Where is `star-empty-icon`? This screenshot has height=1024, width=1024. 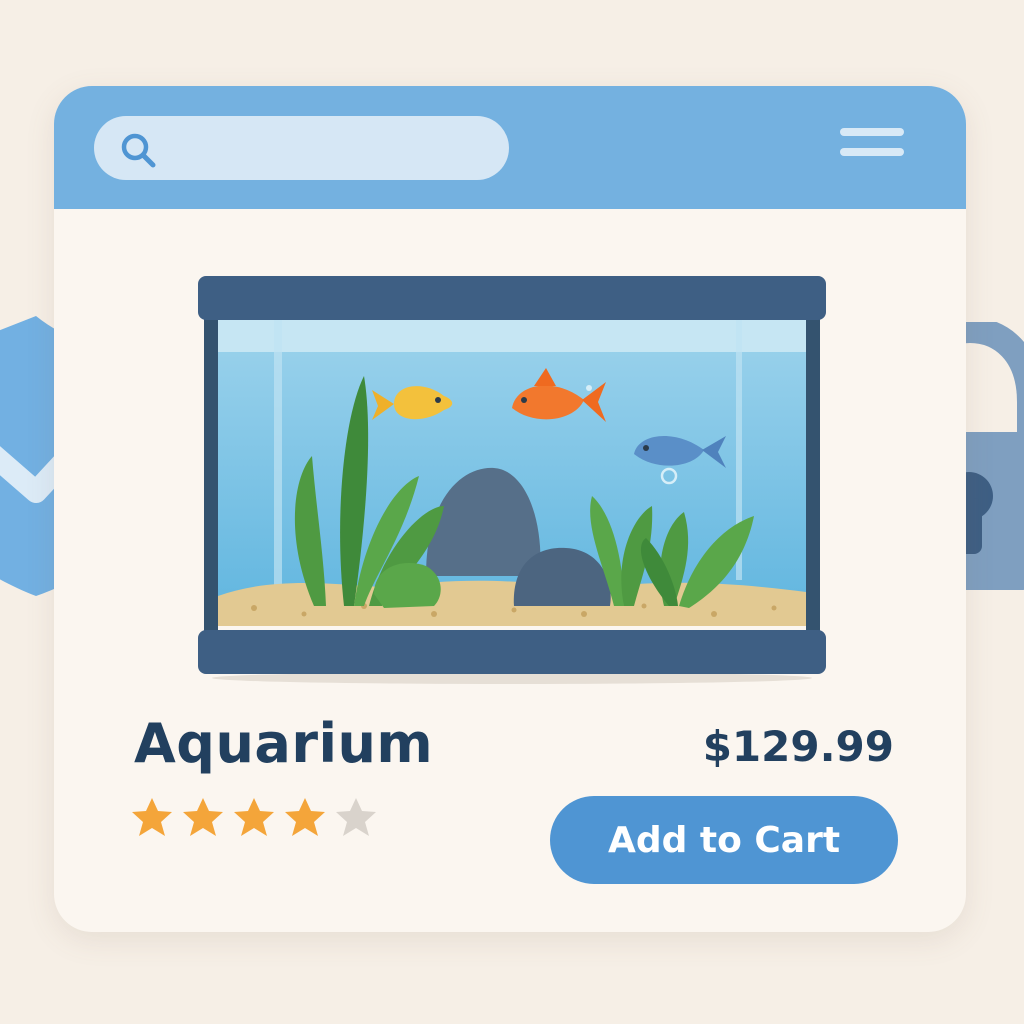 star-empty-icon is located at coordinates (356, 817).